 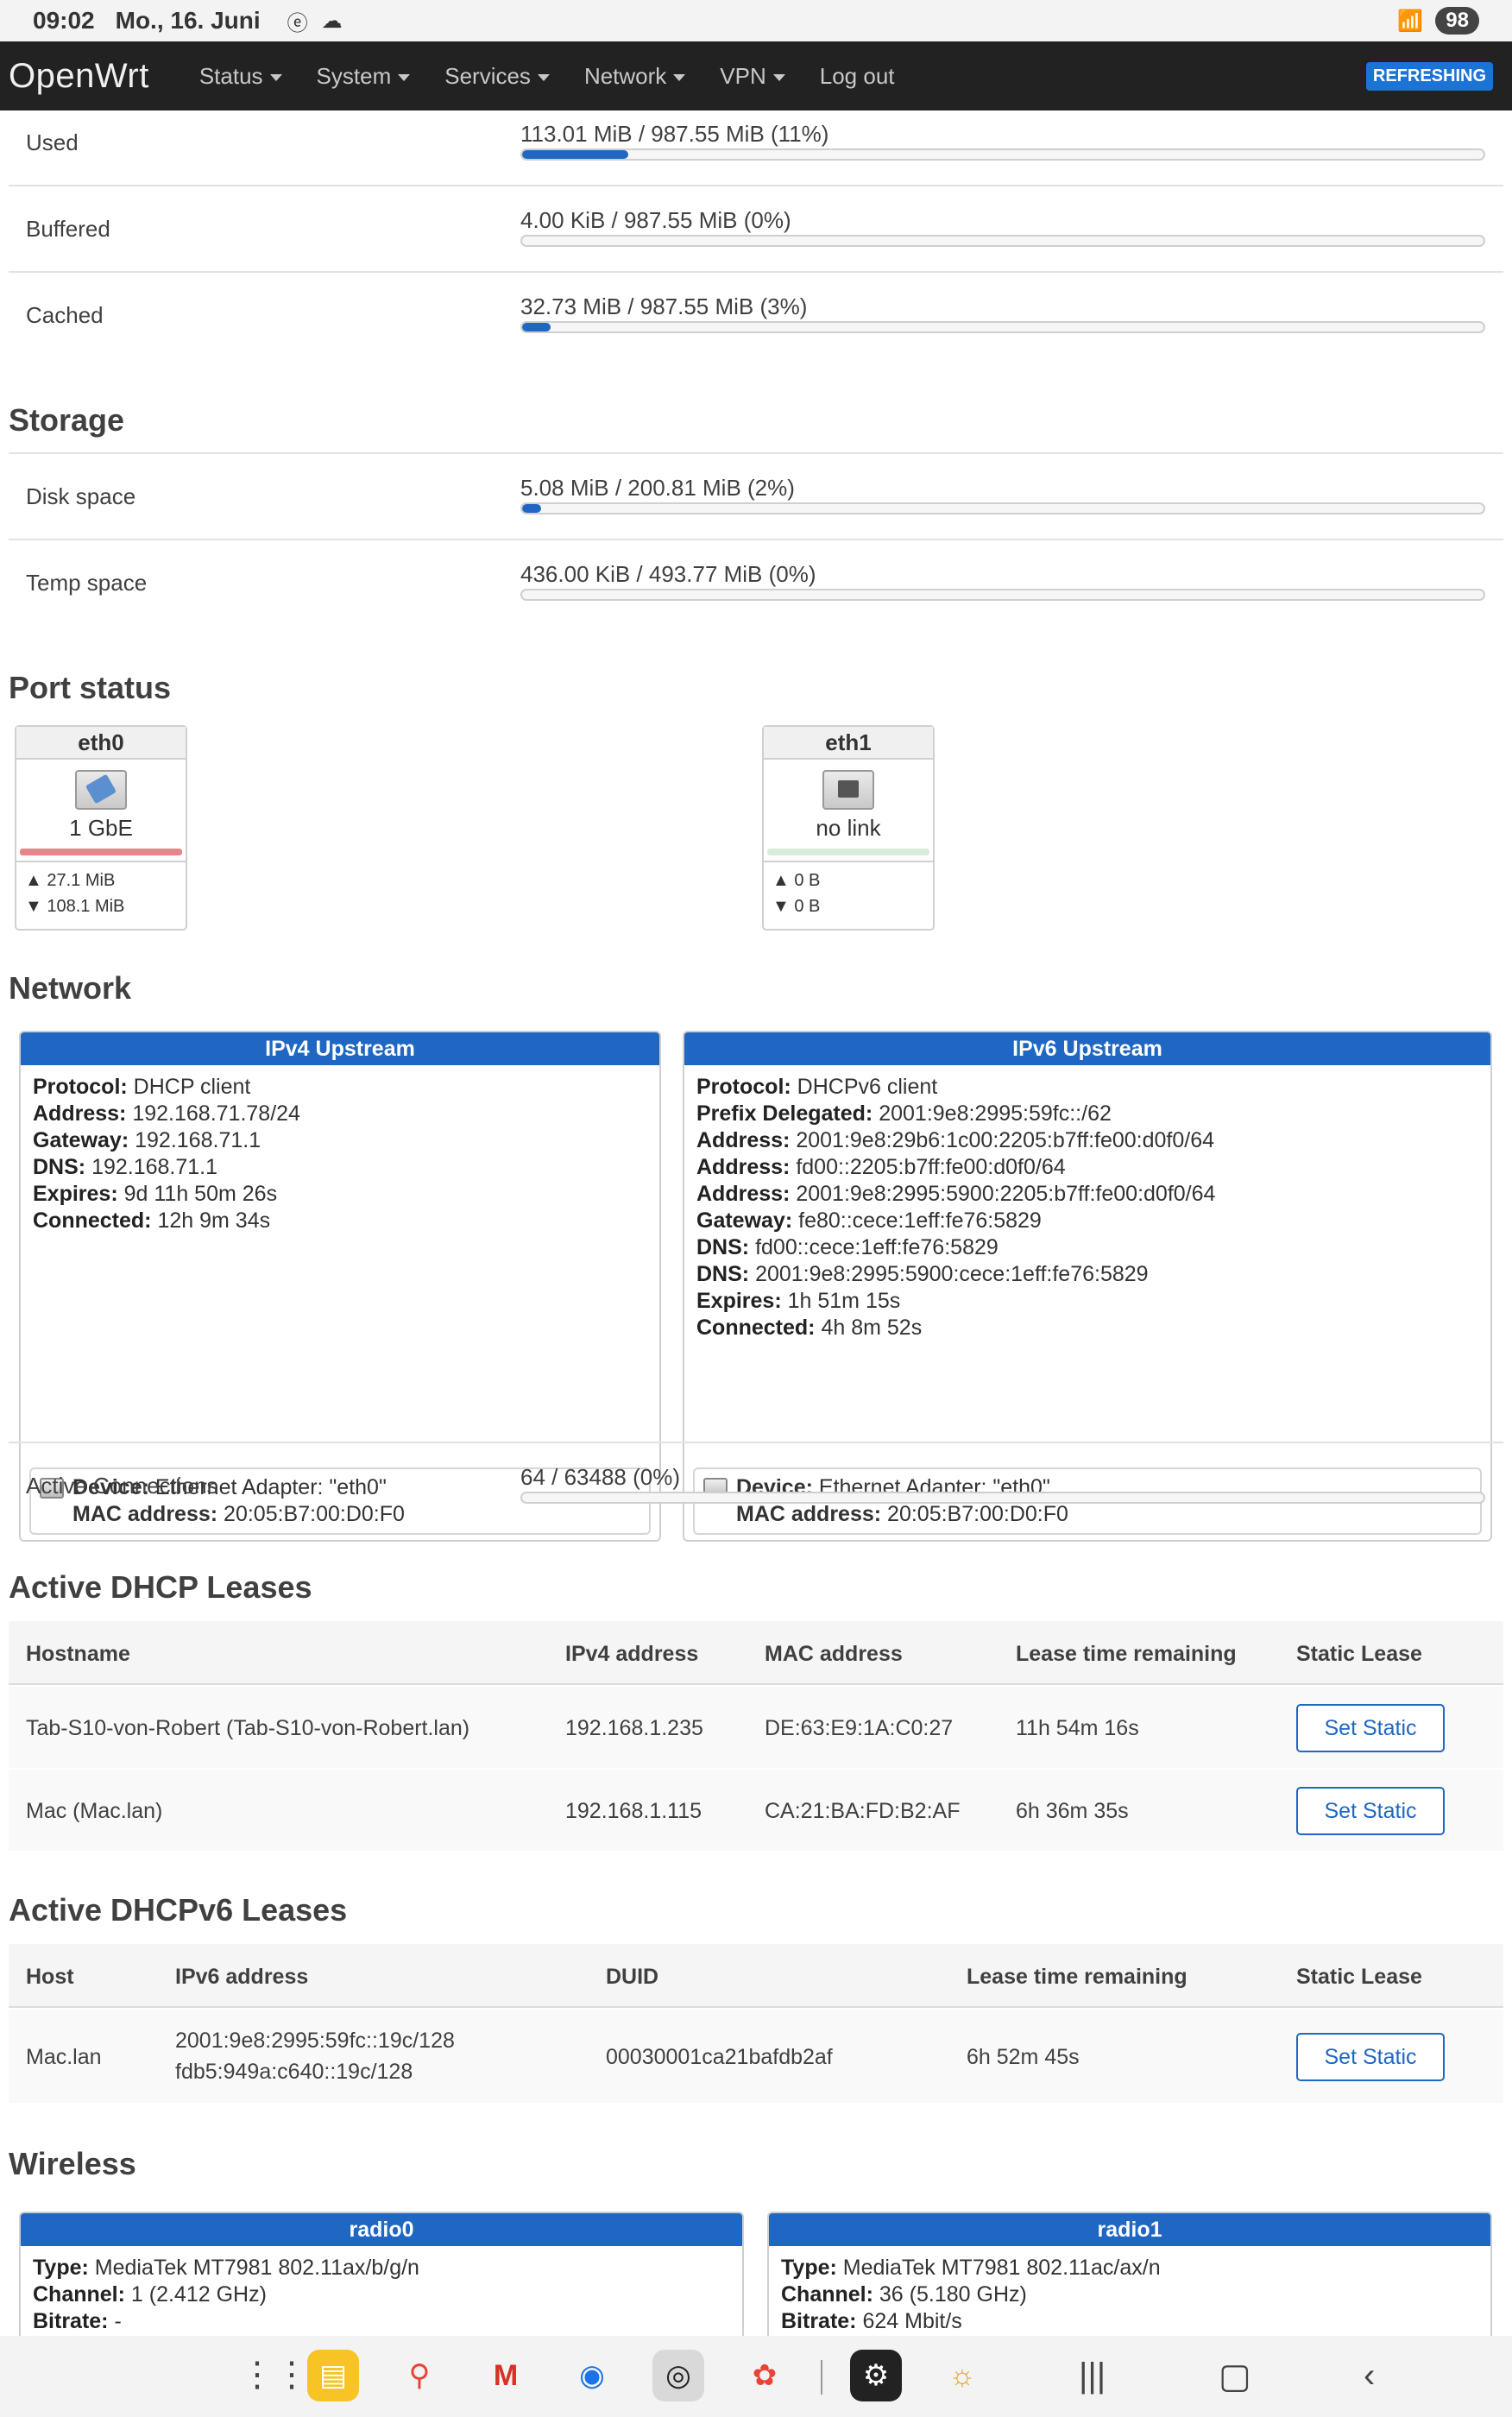 I want to click on port-name: eth0, so click(x=101, y=743).